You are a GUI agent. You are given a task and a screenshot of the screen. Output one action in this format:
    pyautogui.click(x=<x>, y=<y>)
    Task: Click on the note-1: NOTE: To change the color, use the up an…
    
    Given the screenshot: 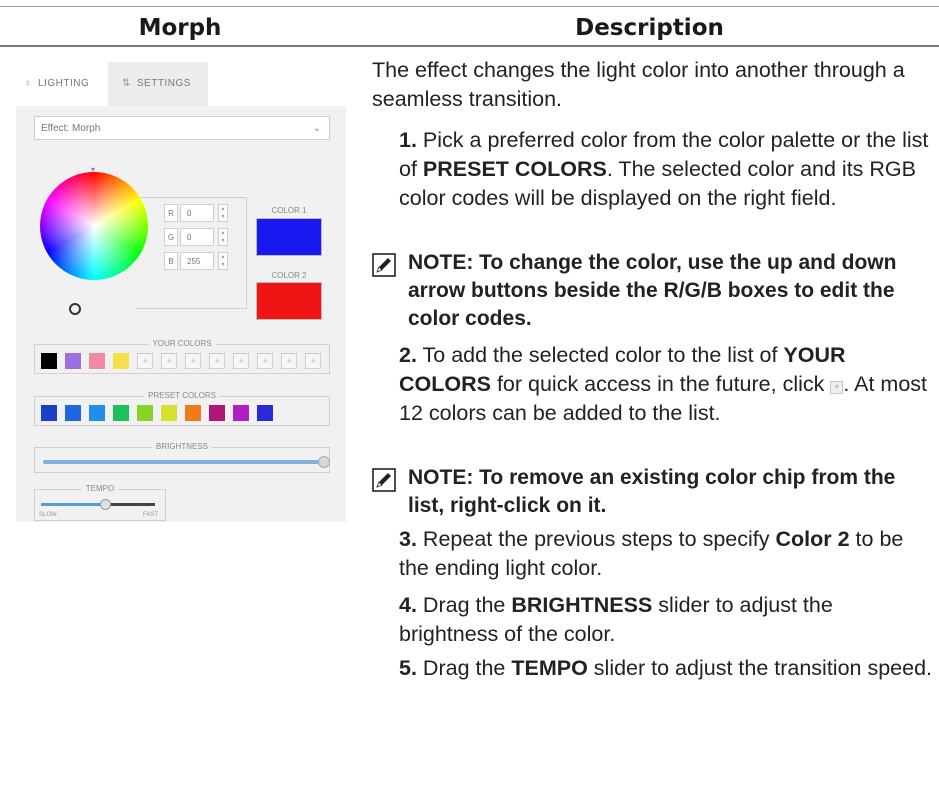 What is the action you would take?
    pyautogui.click(x=652, y=291)
    